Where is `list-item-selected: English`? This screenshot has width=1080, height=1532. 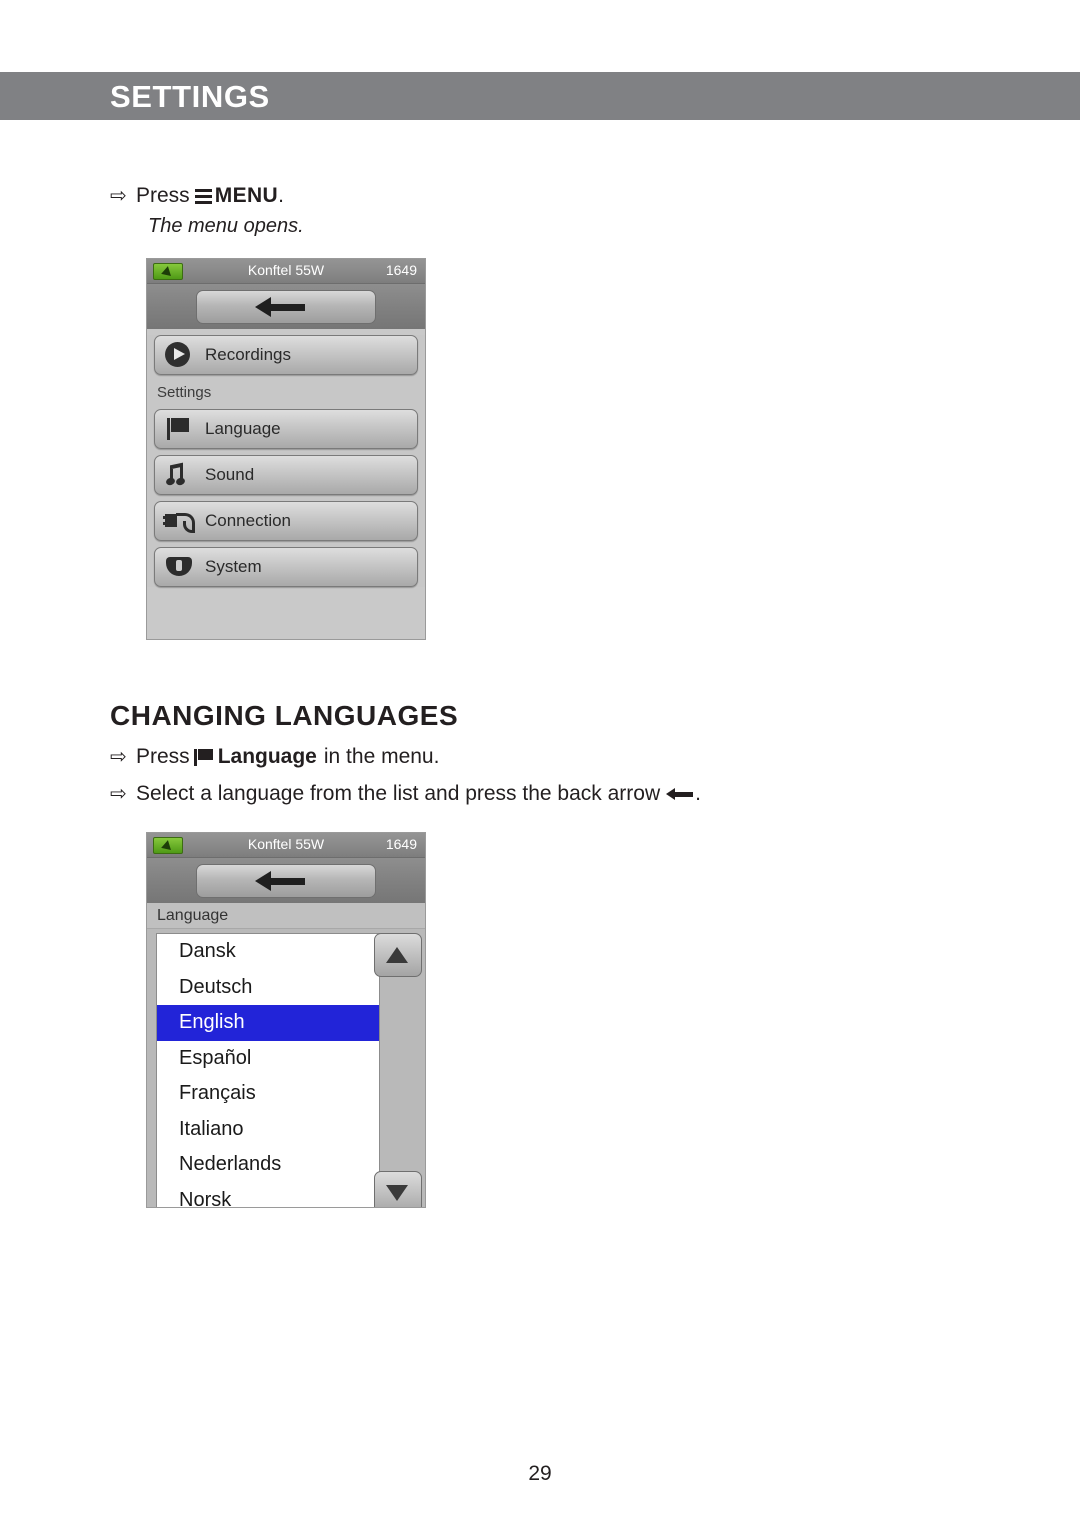 list-item-selected: English is located at coordinates (268, 1023).